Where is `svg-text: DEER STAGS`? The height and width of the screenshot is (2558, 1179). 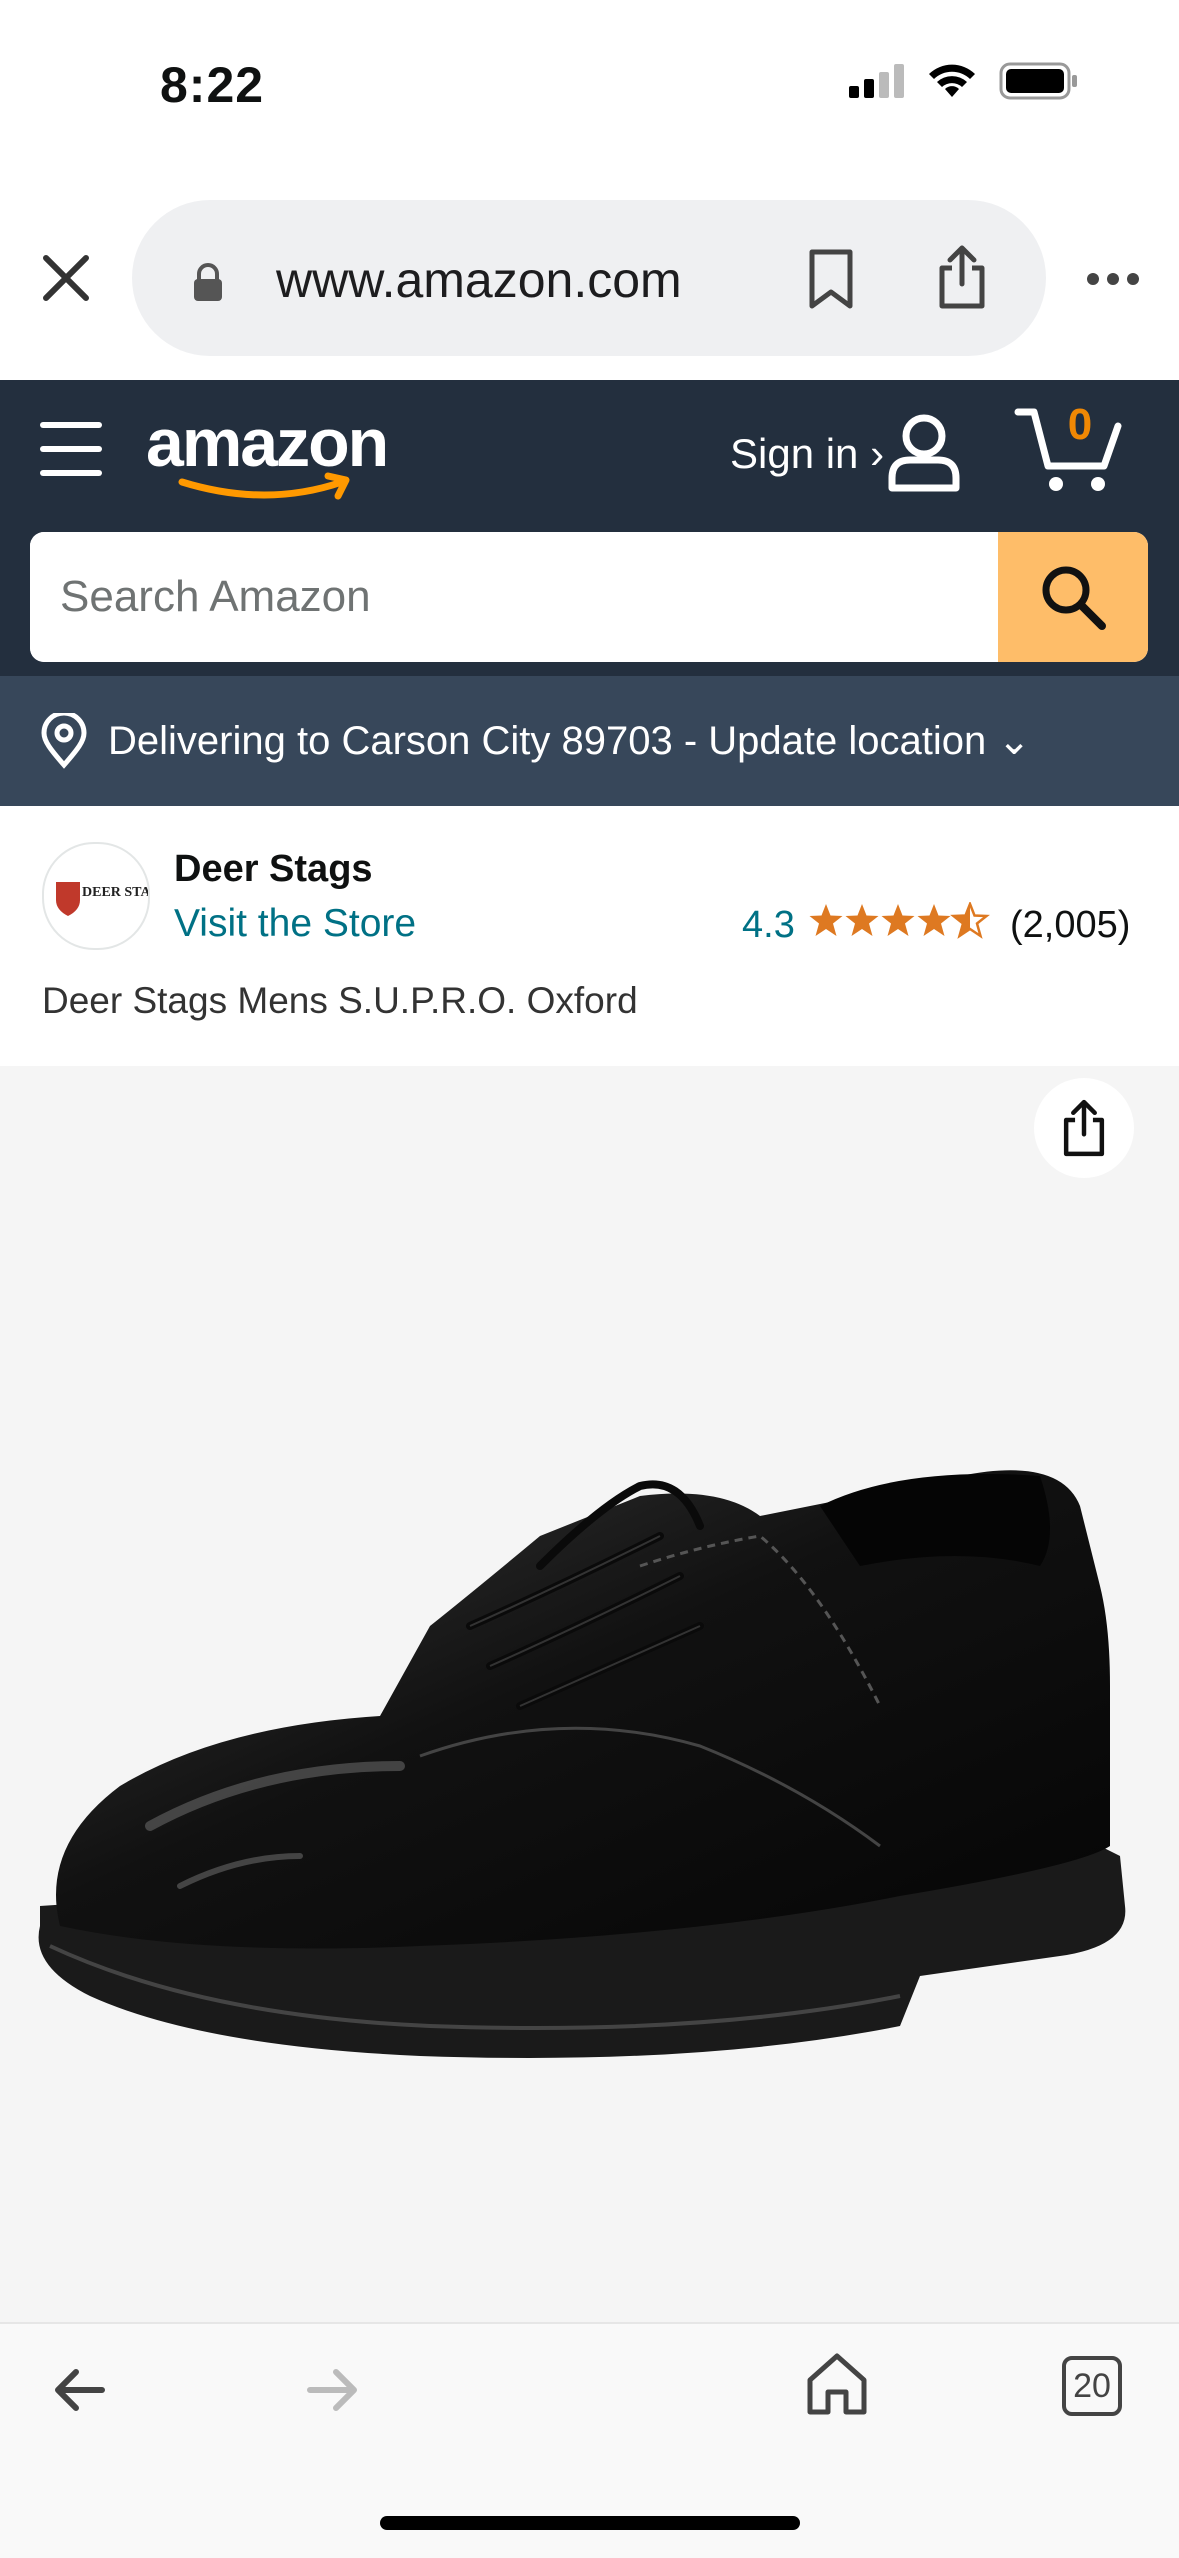
svg-text: DEER STAGS is located at coordinates (115, 892).